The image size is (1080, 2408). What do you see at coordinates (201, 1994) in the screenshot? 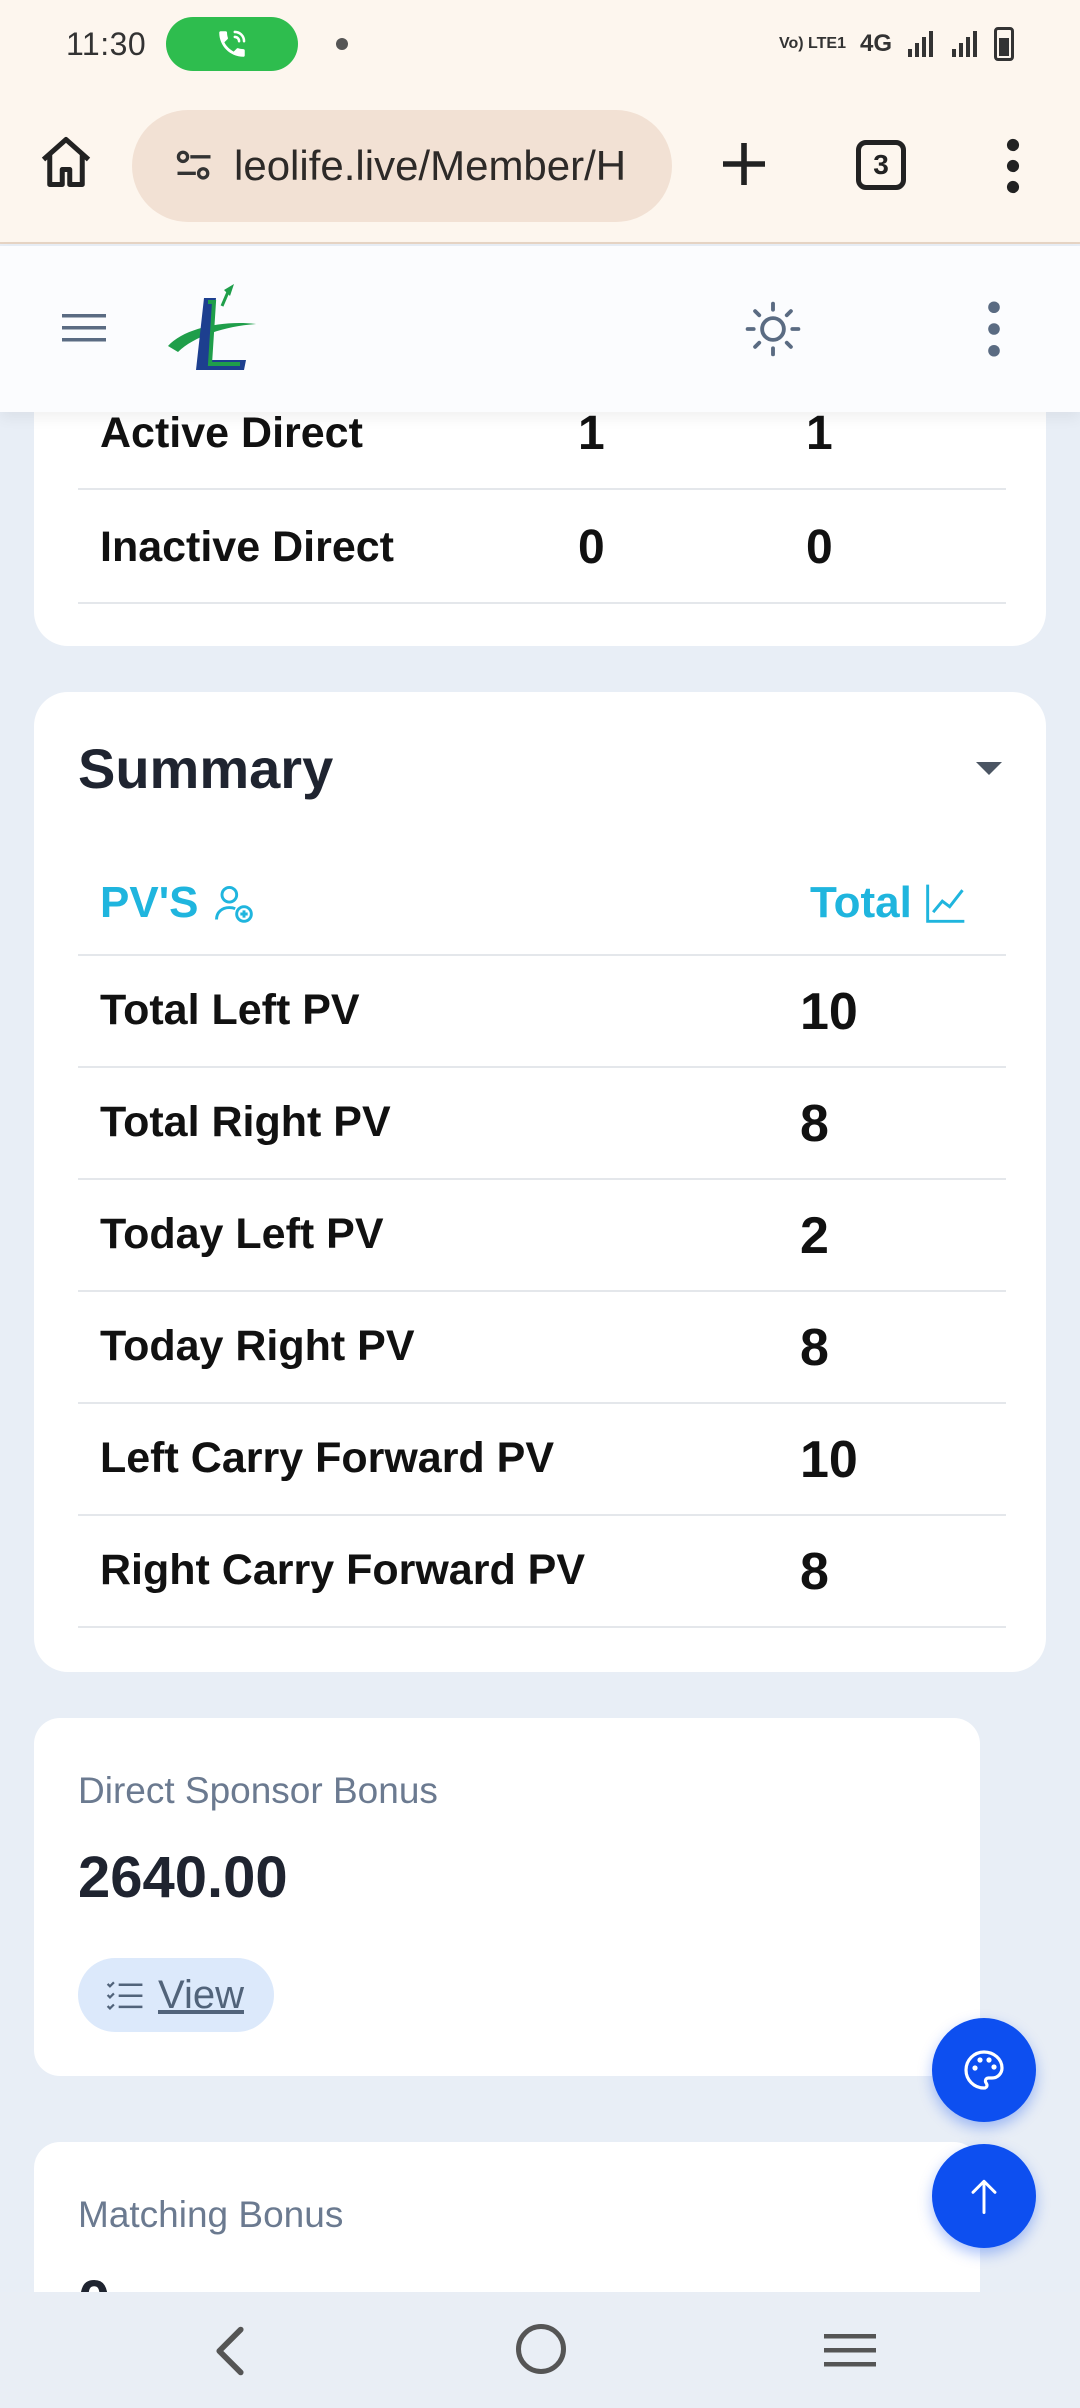
I see `view-bonus-label: View` at bounding box center [201, 1994].